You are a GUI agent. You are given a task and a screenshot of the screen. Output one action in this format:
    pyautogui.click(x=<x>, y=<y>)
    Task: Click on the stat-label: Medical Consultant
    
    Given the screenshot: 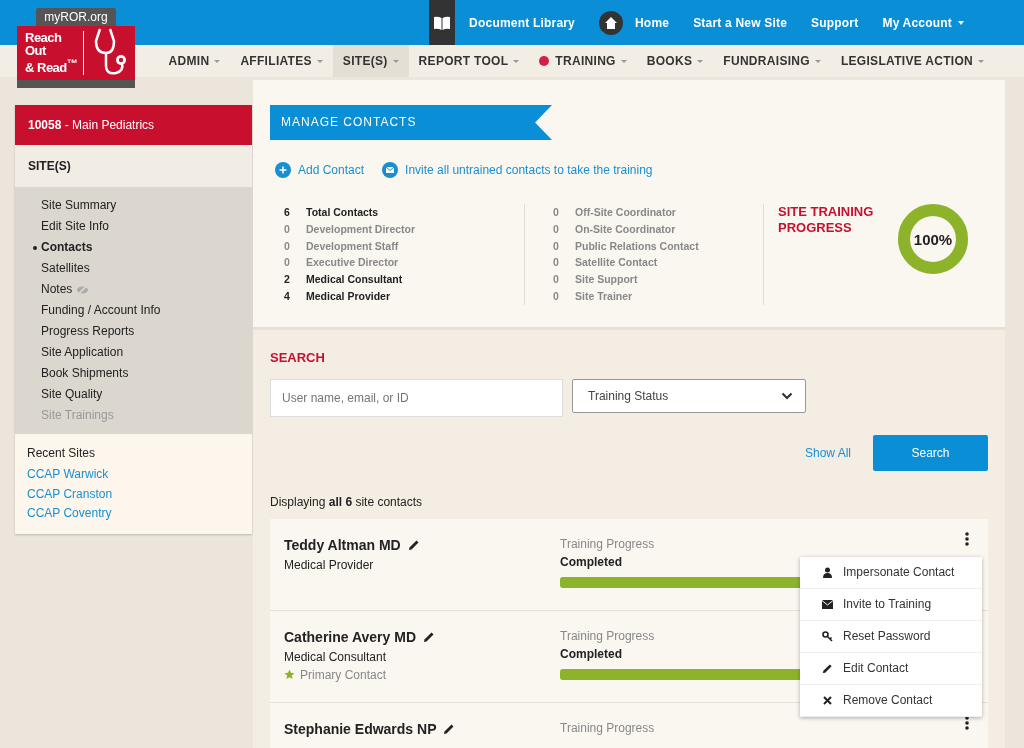 What is the action you would take?
    pyautogui.click(x=354, y=280)
    